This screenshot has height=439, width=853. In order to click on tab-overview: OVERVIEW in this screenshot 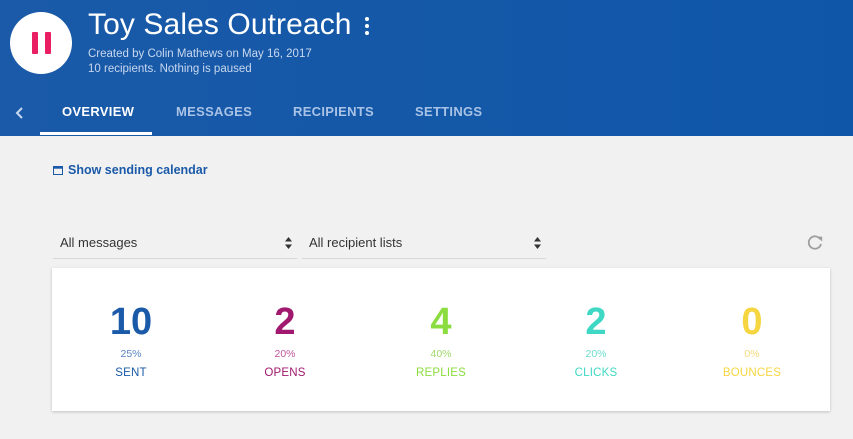, I will do `click(98, 111)`.